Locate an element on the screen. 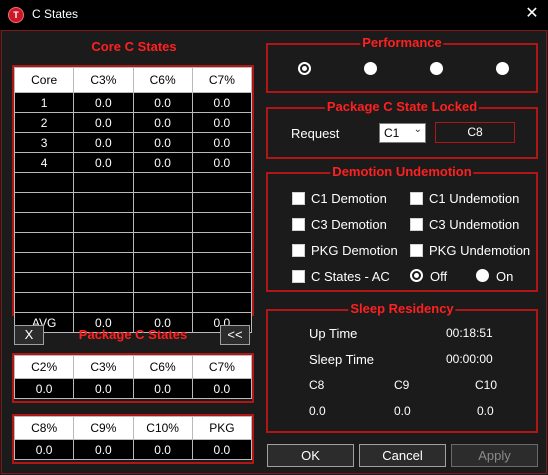 The width and height of the screenshot is (548, 475). pkg-demotion-checkbox is located at coordinates (298, 250).